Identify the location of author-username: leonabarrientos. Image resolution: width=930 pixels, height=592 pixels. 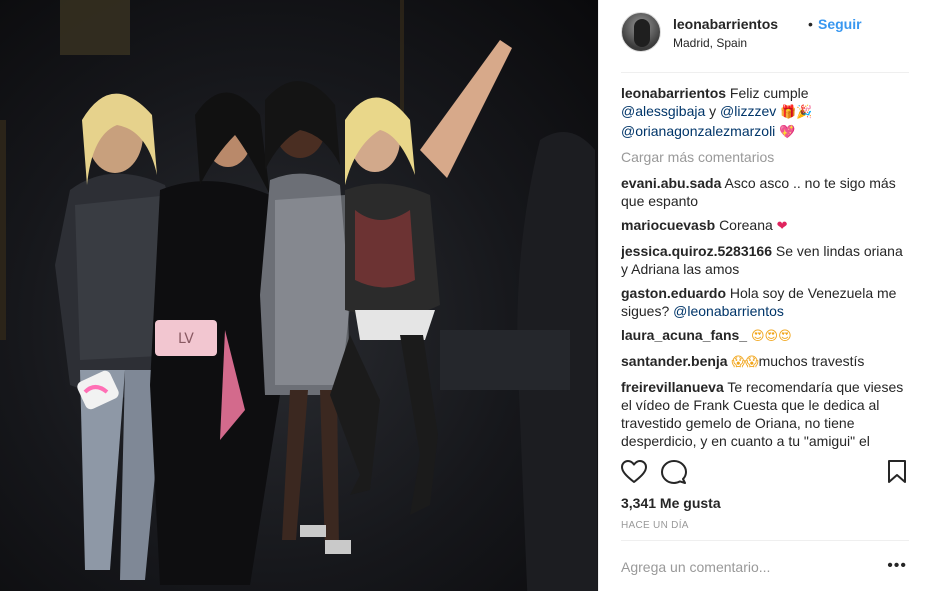
(725, 24).